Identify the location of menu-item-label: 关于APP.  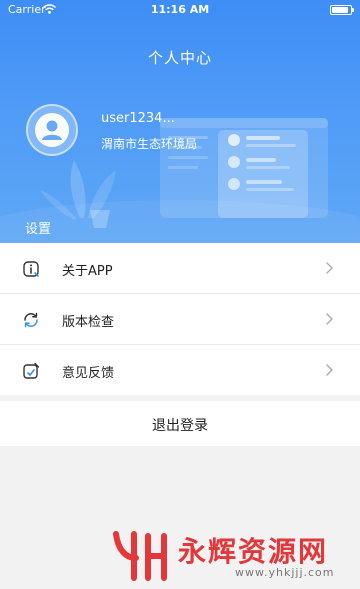
(87, 271).